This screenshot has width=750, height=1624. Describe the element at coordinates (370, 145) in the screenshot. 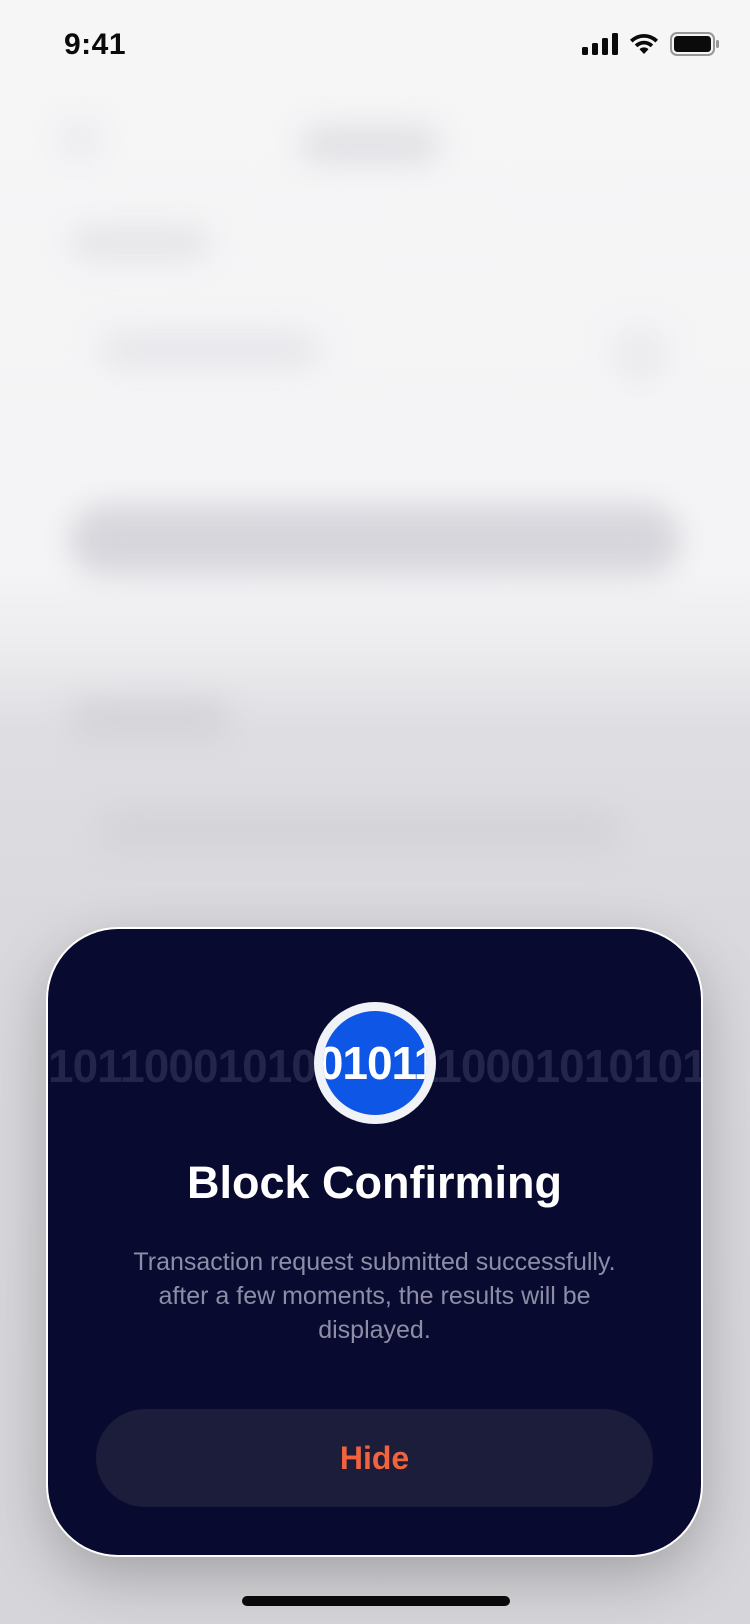

I see `blurred-header-title` at that location.